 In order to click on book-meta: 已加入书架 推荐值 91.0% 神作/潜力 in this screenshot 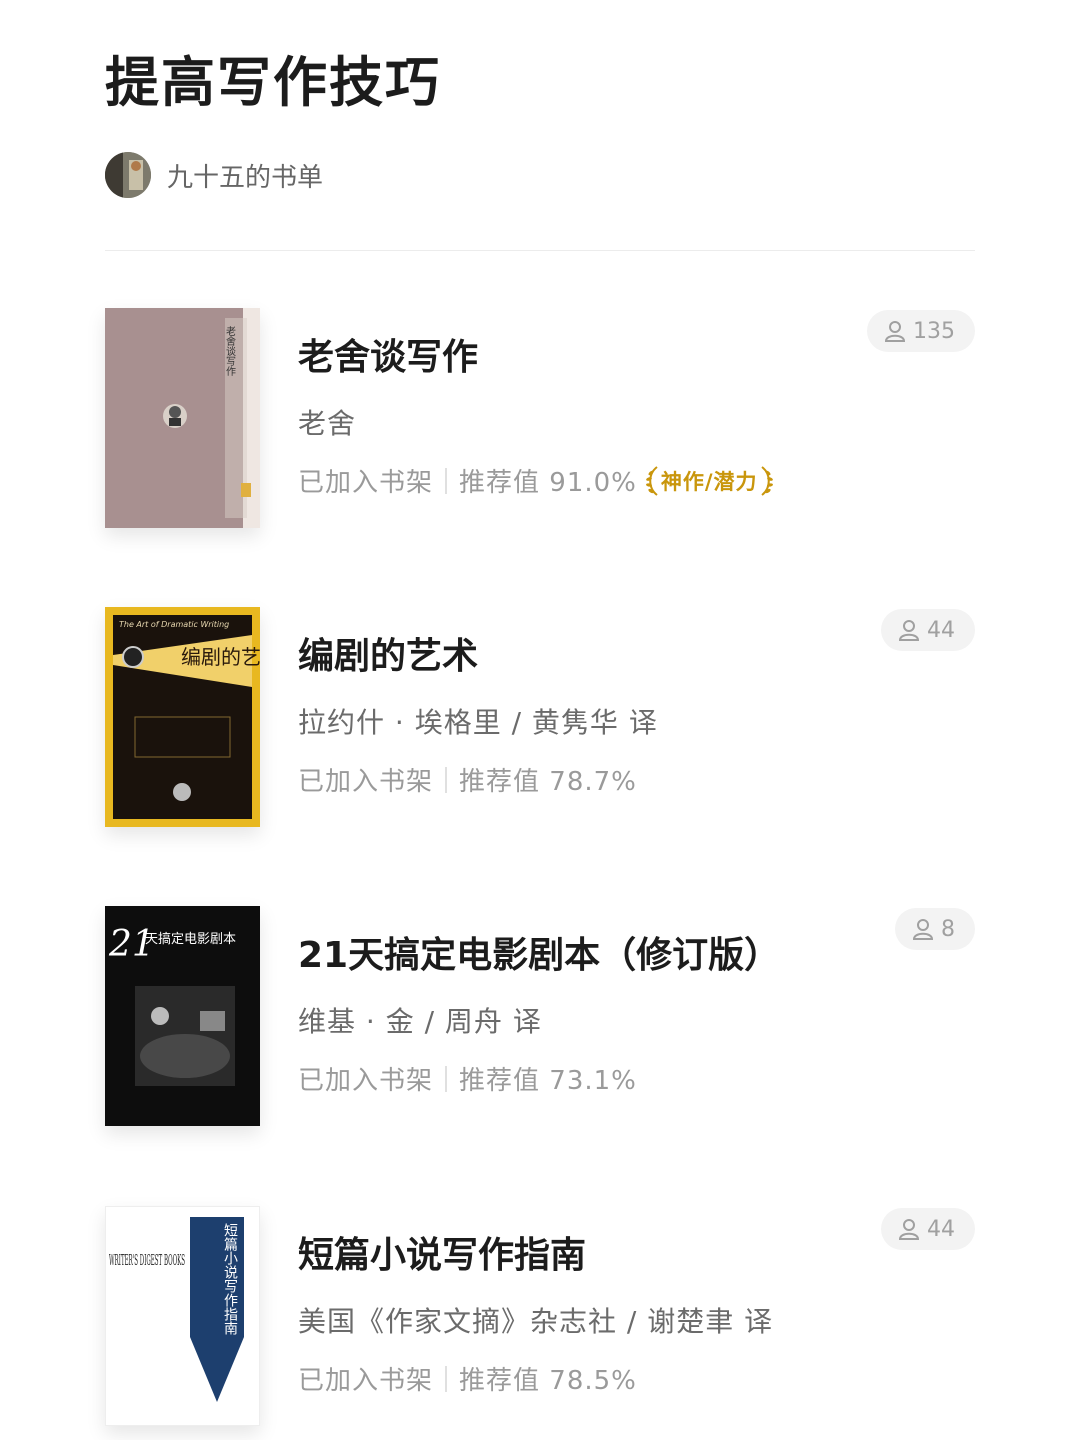, I will do `click(537, 480)`.